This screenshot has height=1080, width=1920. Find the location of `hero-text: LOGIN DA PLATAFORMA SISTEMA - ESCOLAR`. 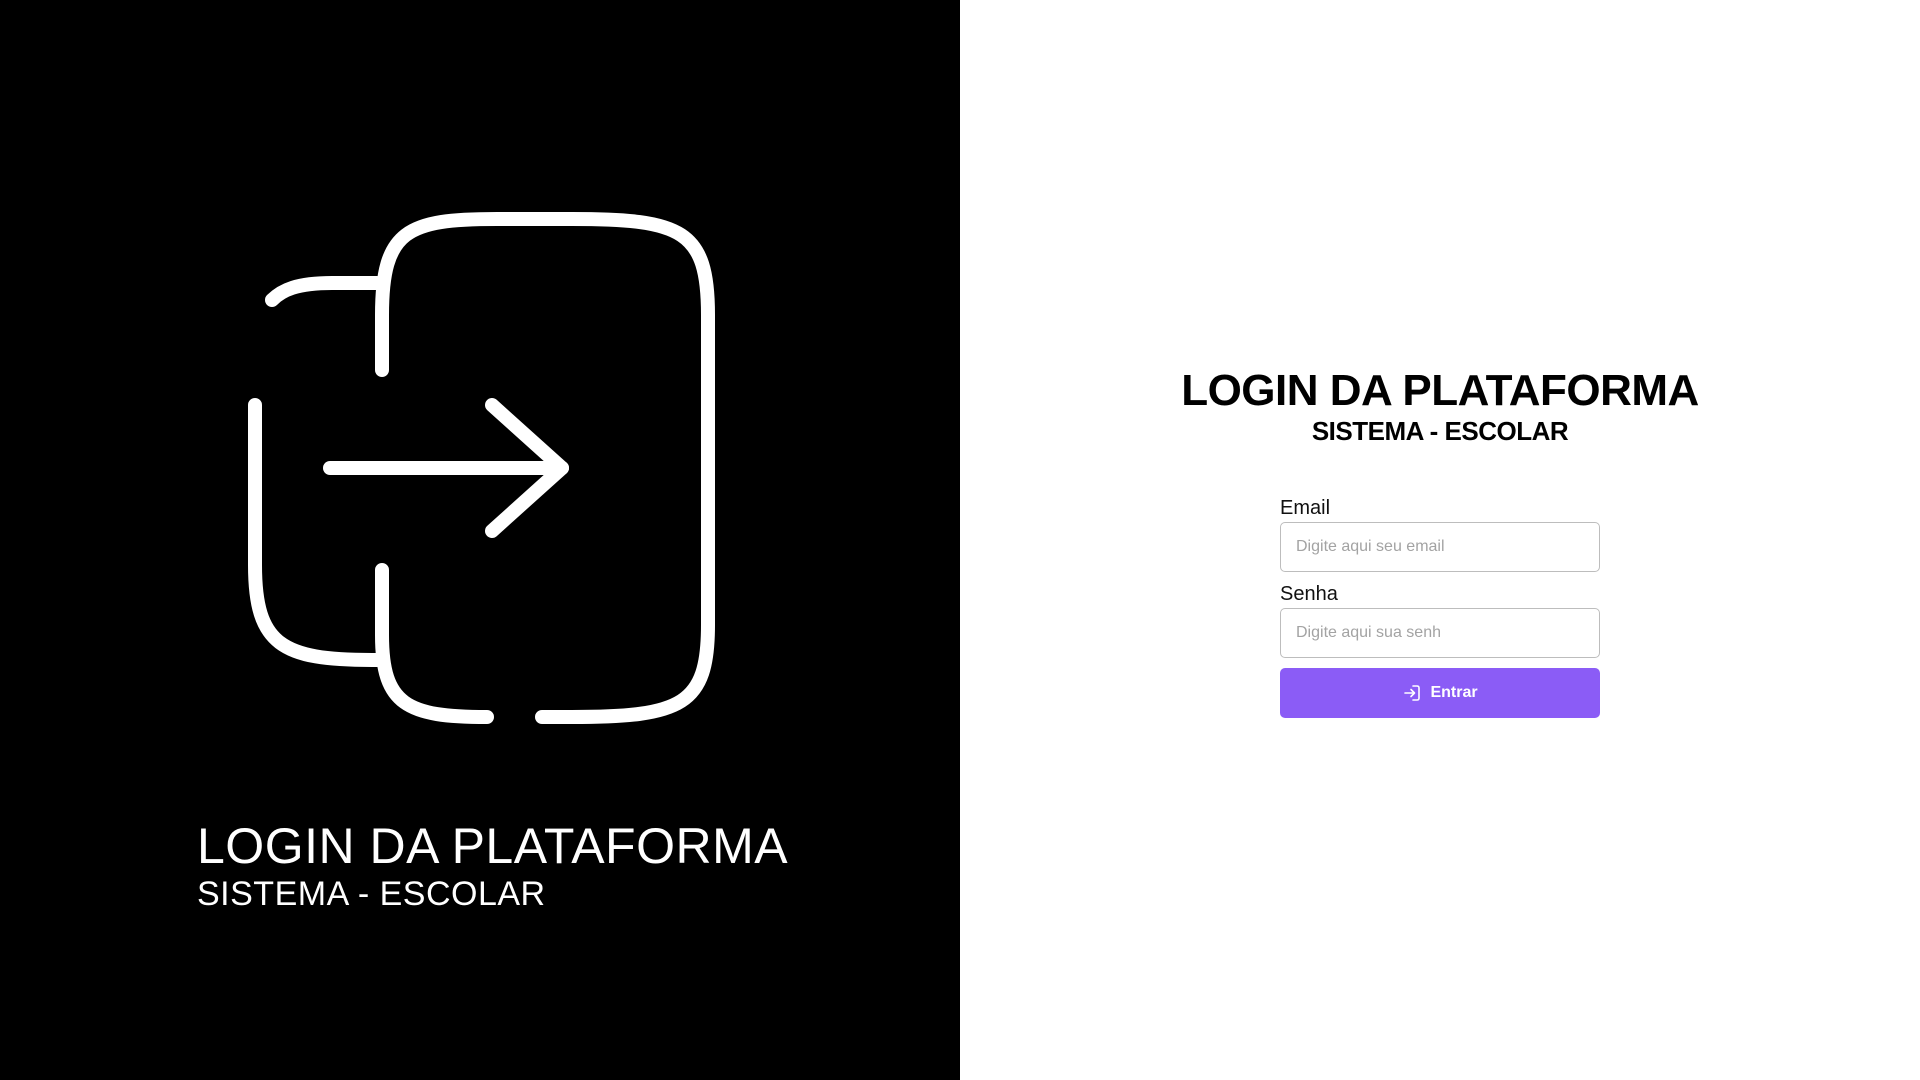

hero-text: LOGIN DA PLATAFORMA SISTEMA - ESCOLAR is located at coordinates (492, 866).